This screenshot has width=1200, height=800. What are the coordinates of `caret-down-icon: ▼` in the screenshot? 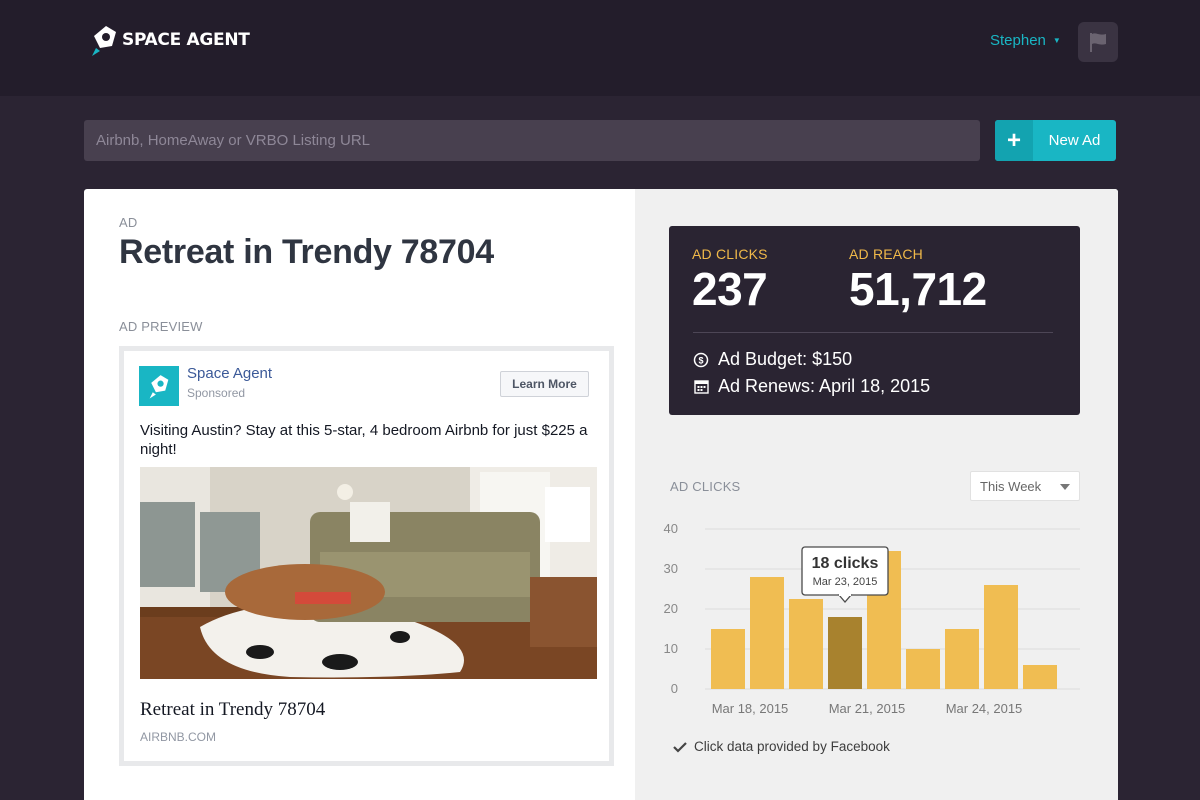 It's located at (1056, 40).